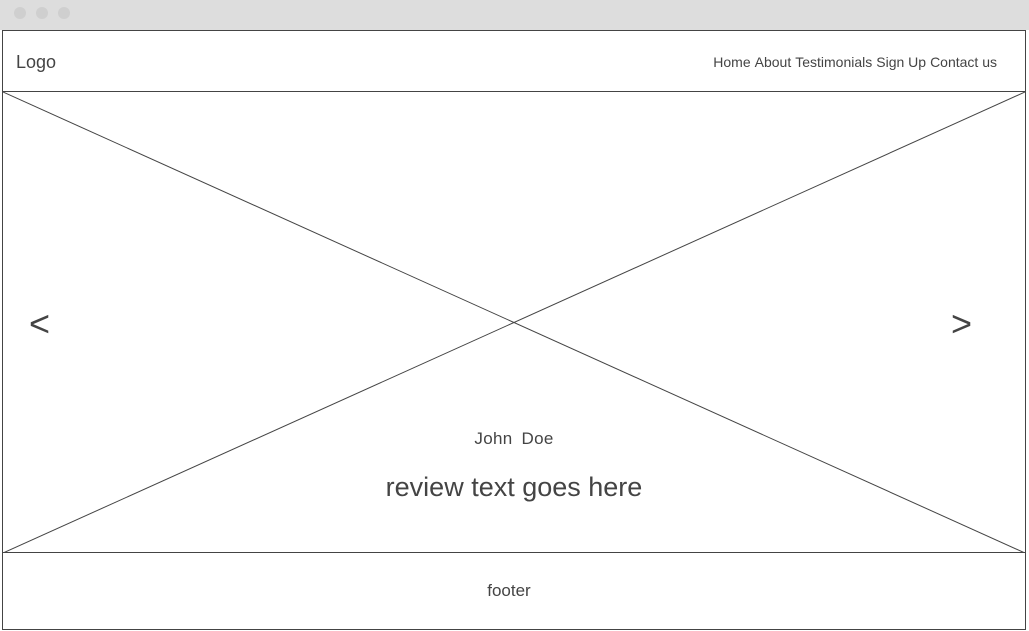 This screenshot has height=631, width=1029. Describe the element at coordinates (901, 62) in the screenshot. I see `nav-signup-link: Sign Up` at that location.